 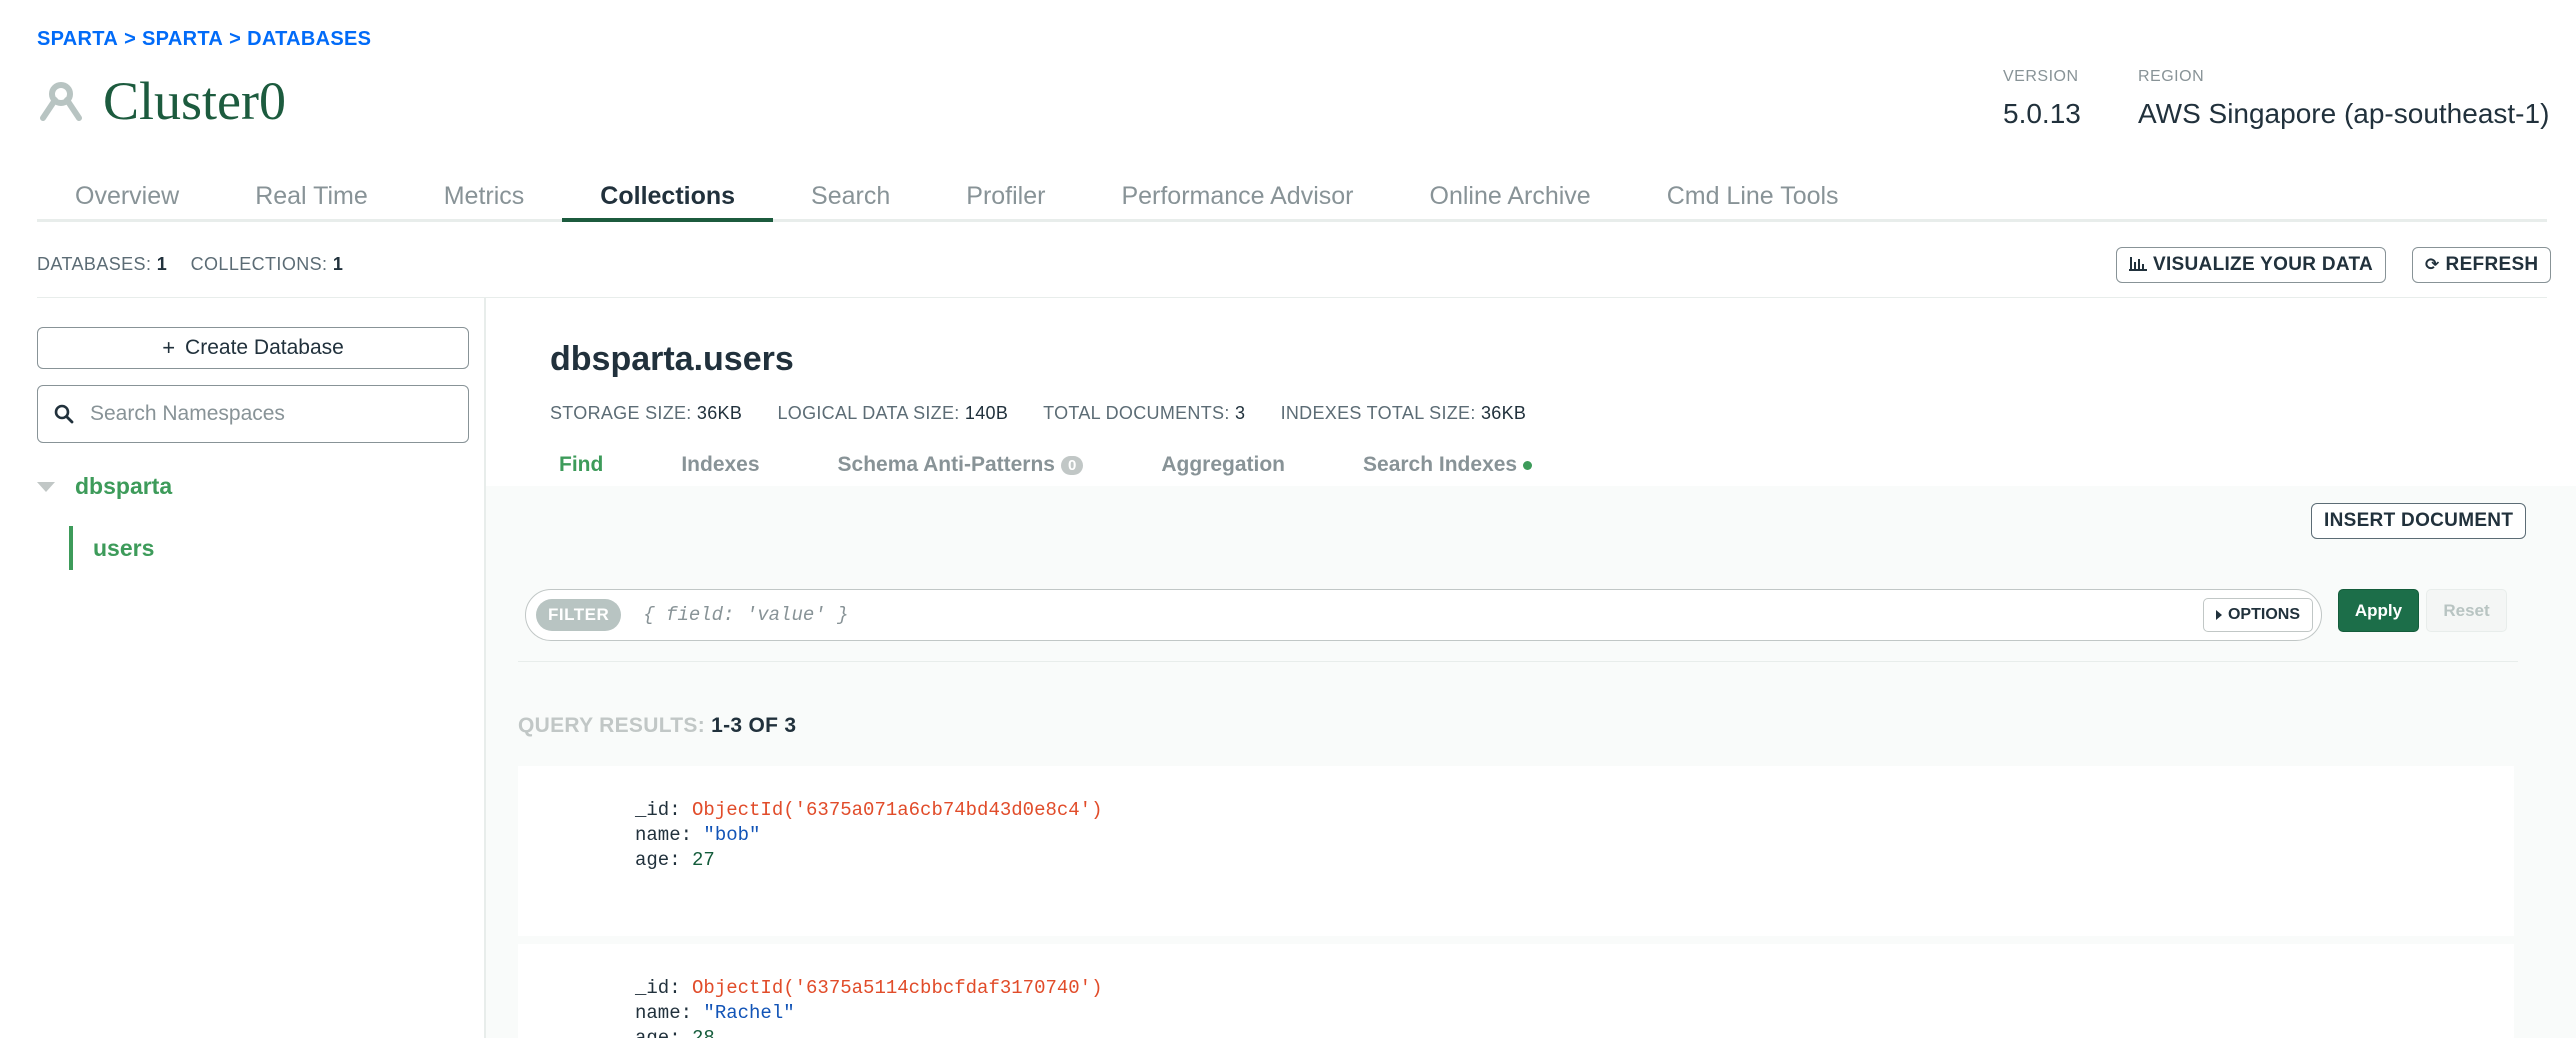 I want to click on caret-right-icon, so click(x=2218, y=615).